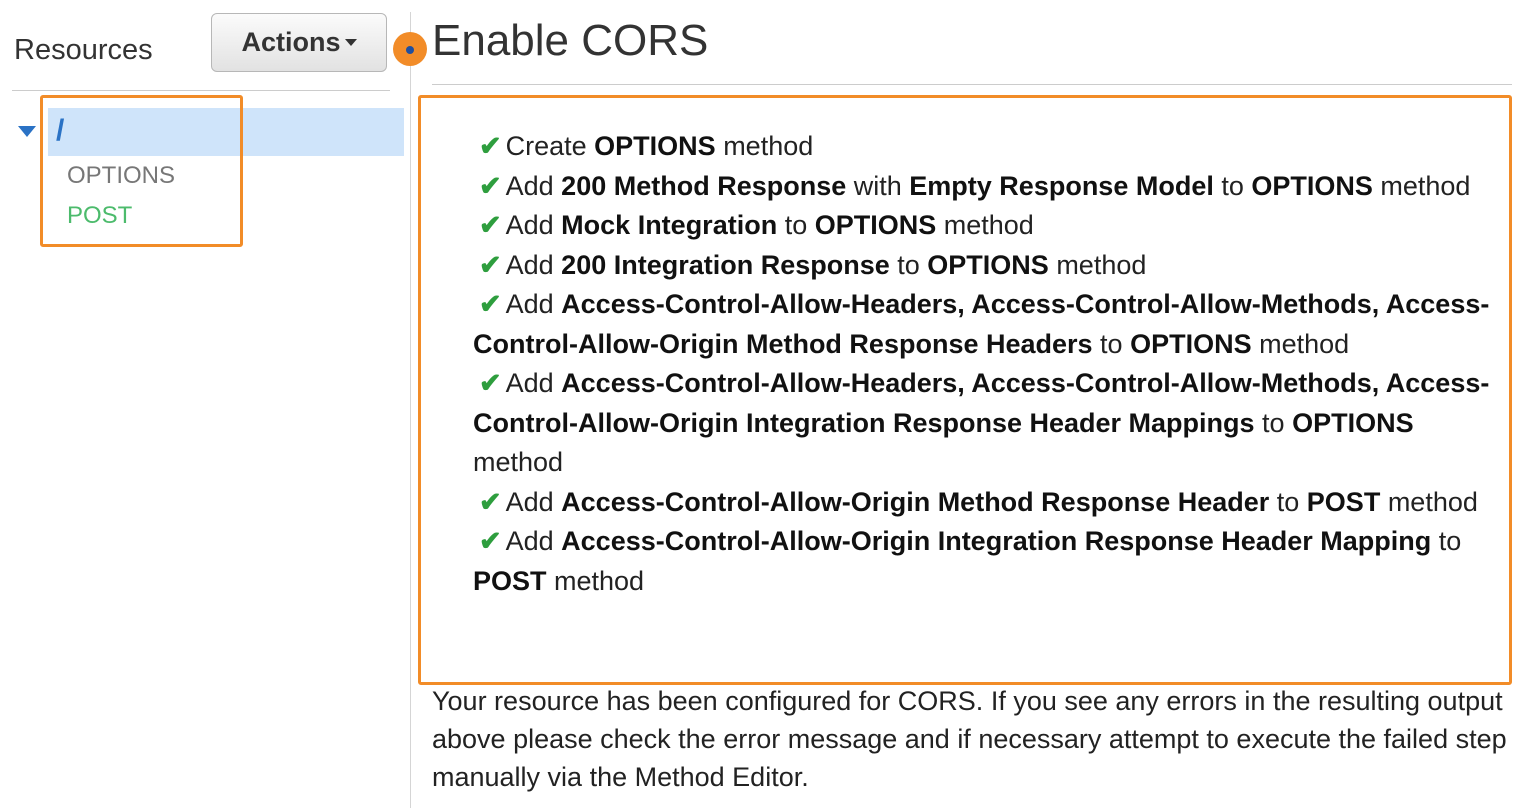 The height and width of the screenshot is (808, 1528). I want to click on panel-divider, so click(410, 410).